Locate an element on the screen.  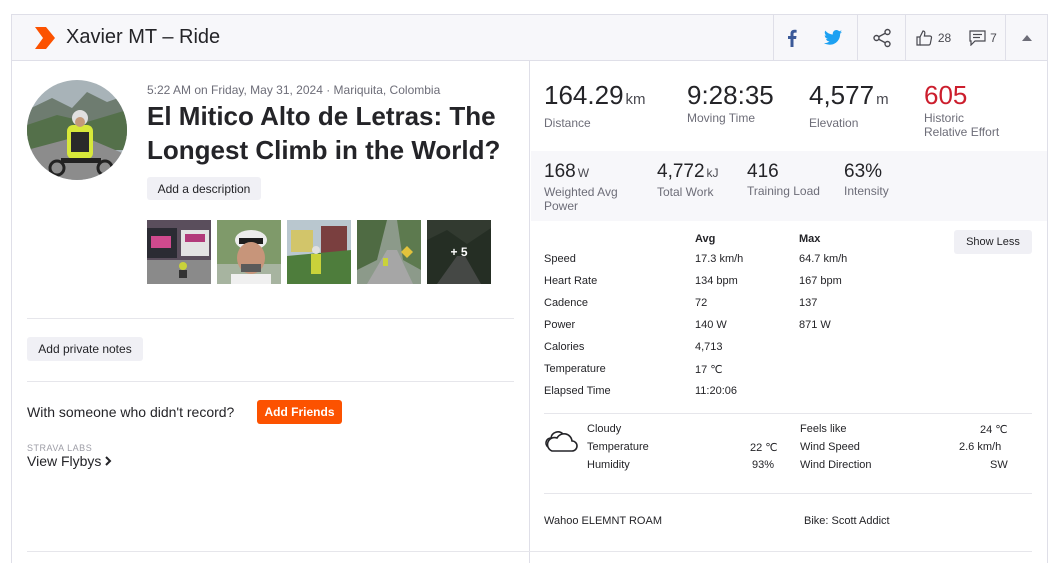
kudos-button: 28 is located at coordinates (933, 37).